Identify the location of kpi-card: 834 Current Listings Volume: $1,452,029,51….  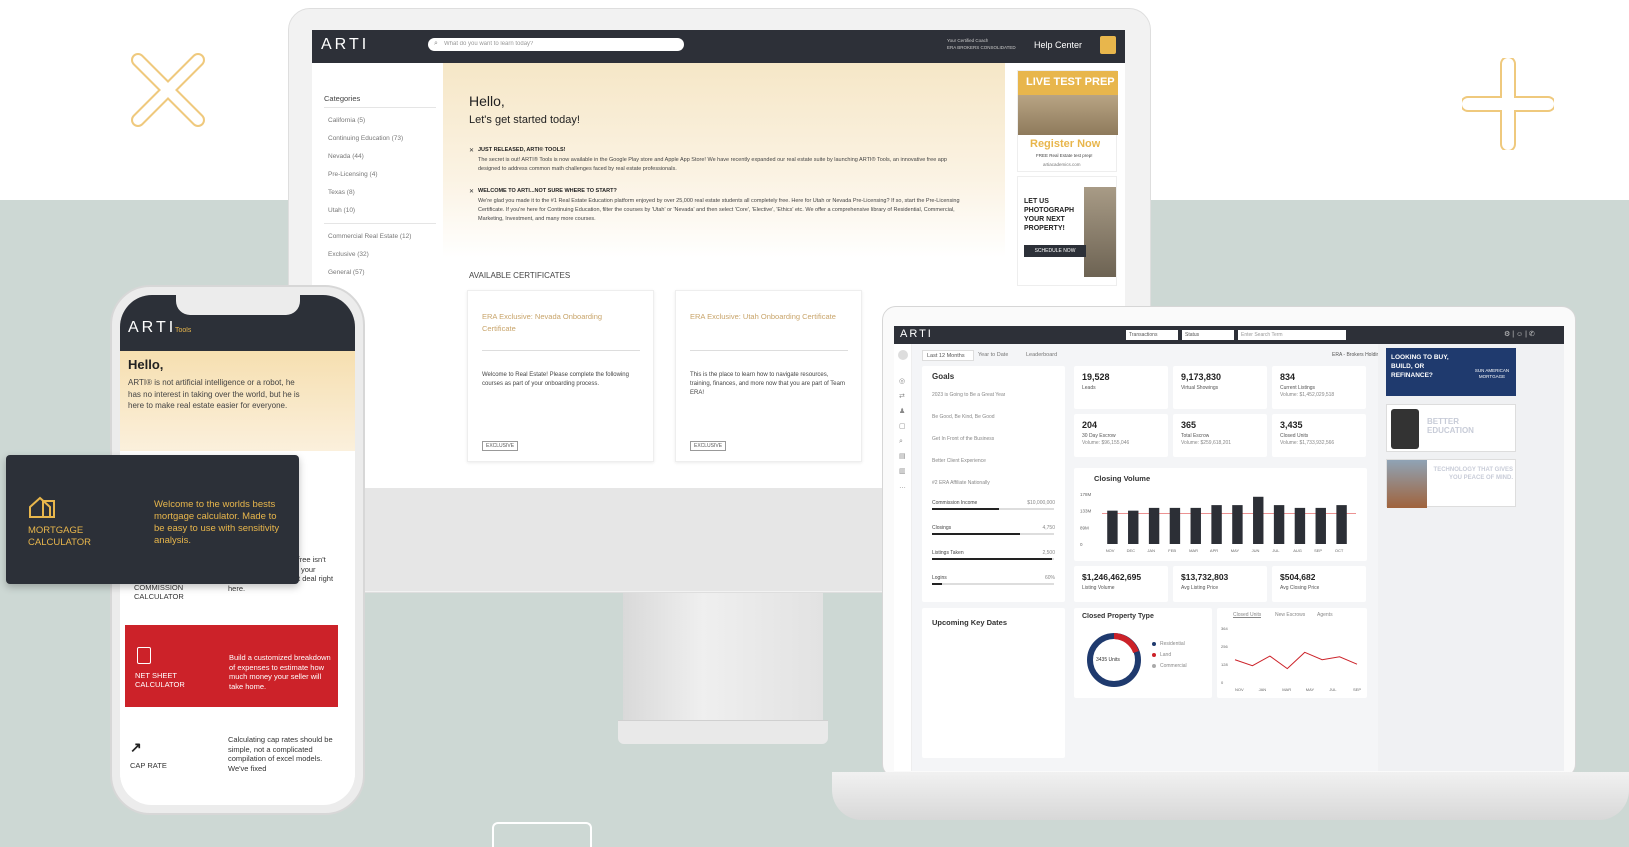
(1319, 387).